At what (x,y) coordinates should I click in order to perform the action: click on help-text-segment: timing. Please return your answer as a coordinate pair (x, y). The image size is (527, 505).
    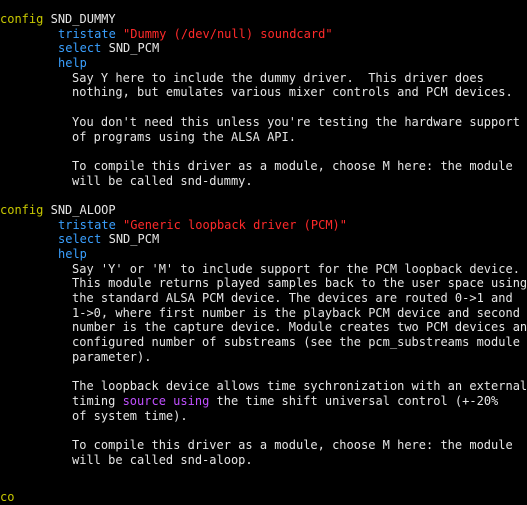
    Looking at the image, I should click on (97, 400).